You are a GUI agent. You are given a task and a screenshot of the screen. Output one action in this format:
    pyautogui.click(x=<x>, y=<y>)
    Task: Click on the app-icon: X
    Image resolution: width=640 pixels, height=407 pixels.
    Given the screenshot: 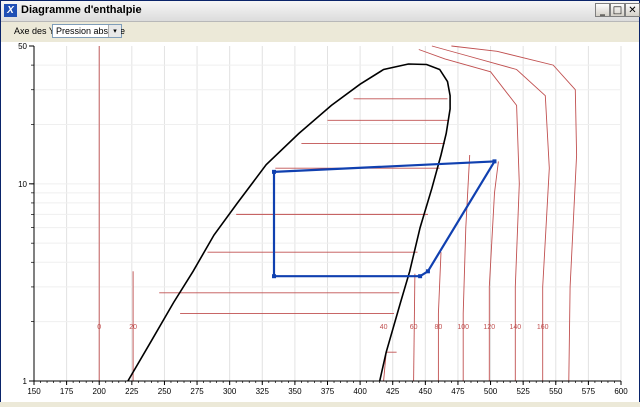 What is the action you would take?
    pyautogui.click(x=10, y=10)
    